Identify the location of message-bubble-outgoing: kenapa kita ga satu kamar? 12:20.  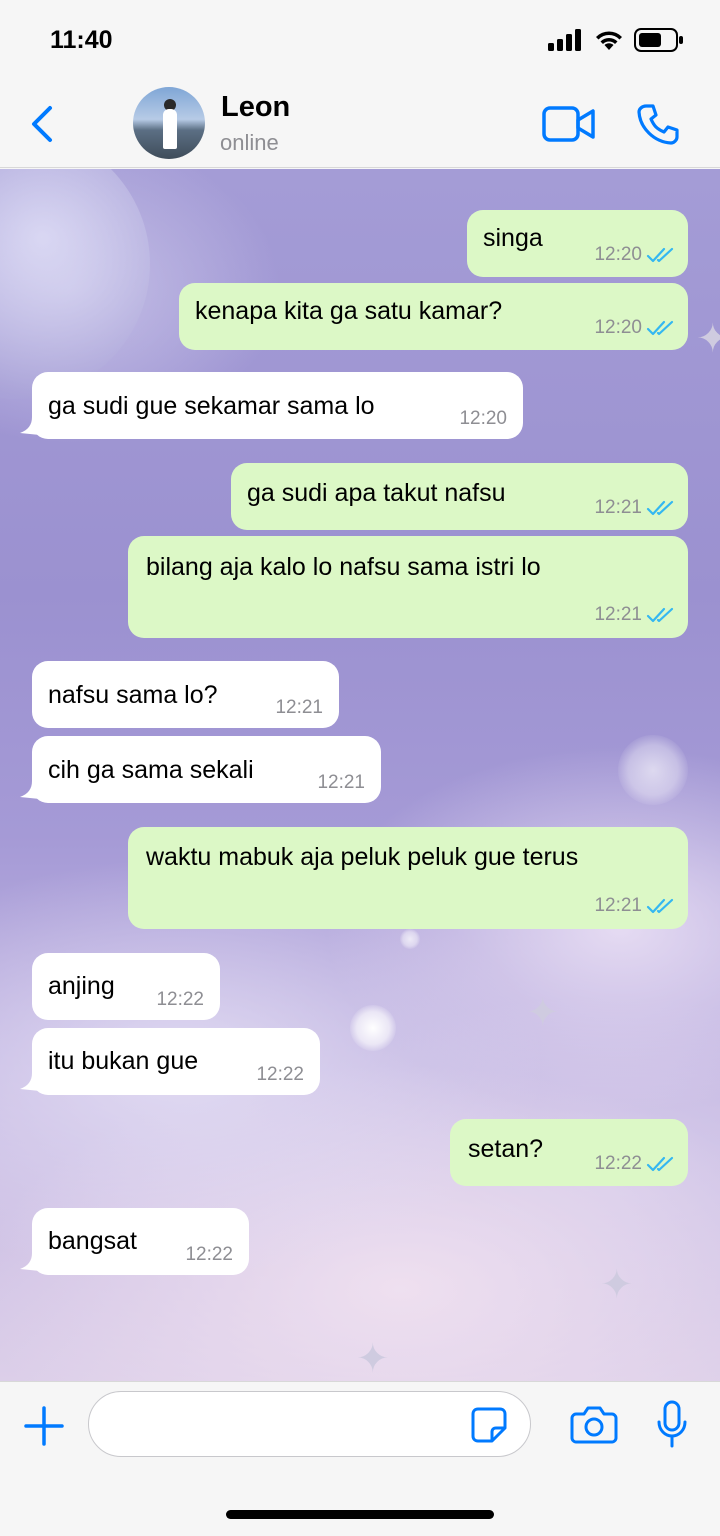
(433, 316).